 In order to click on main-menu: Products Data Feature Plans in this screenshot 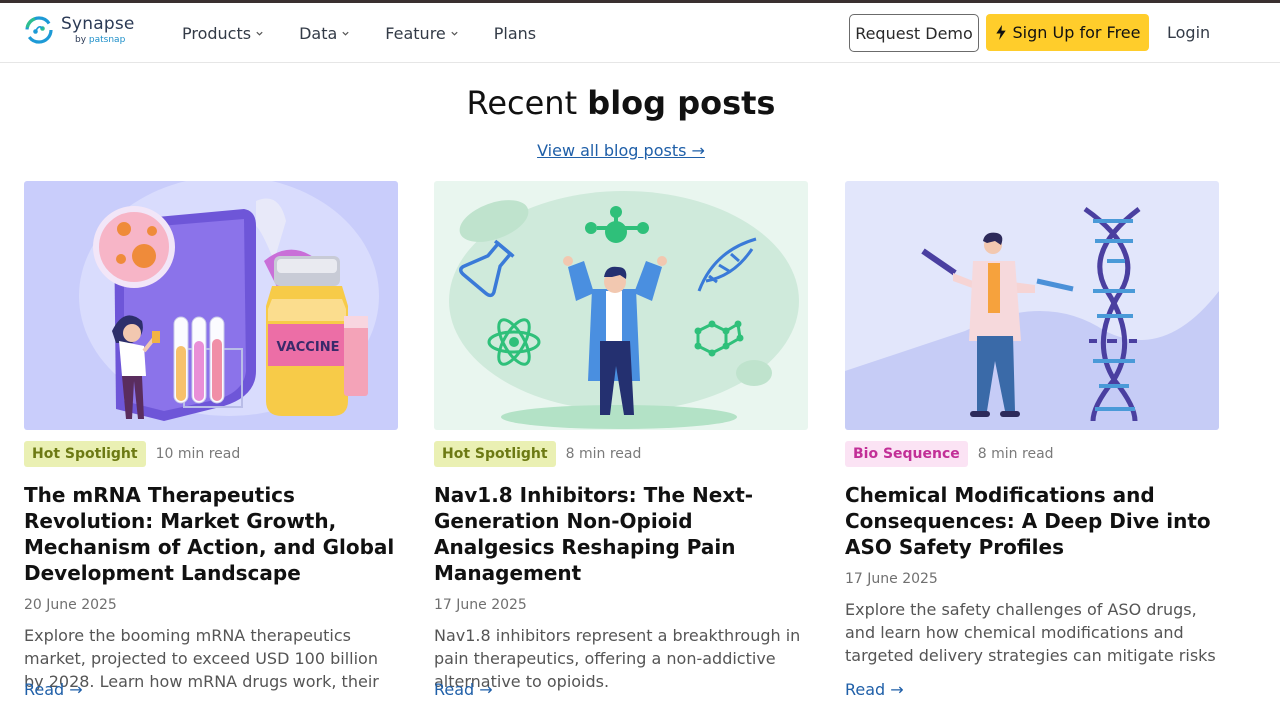, I will do `click(376, 33)`.